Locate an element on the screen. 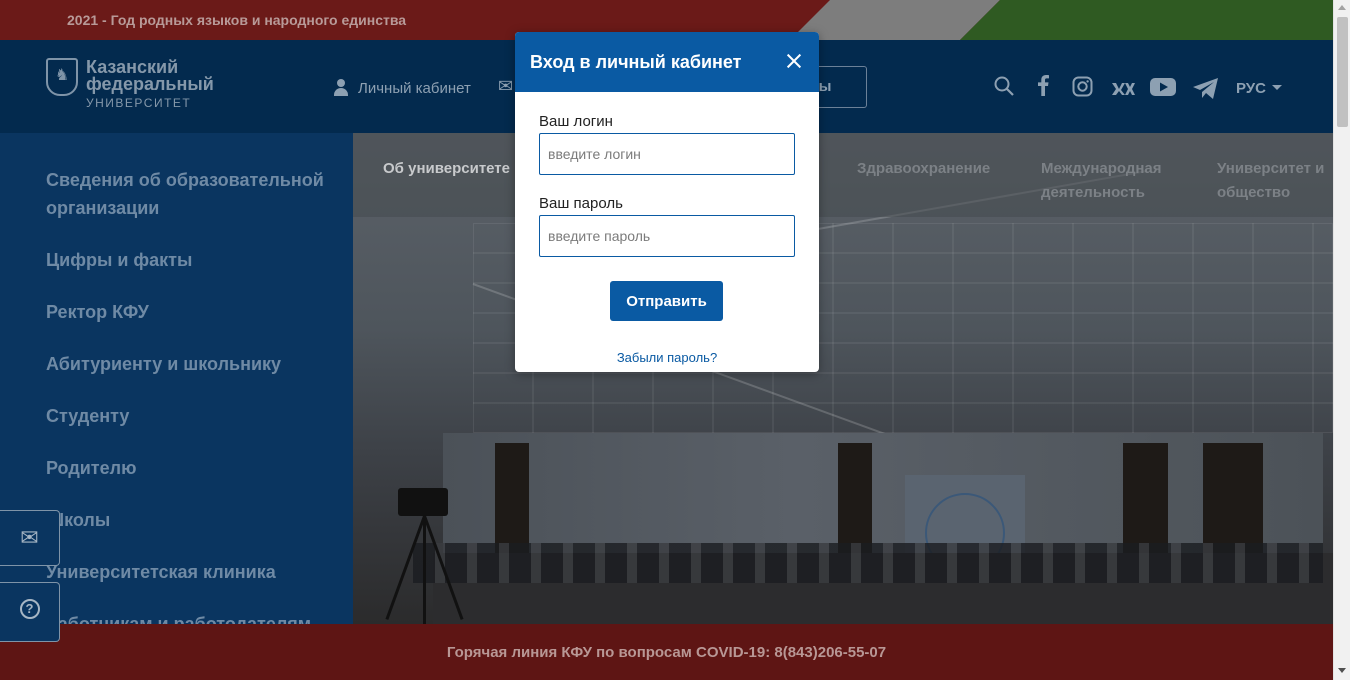 The image size is (1350, 680). login-modal-title: Вход в личный кабинет is located at coordinates (636, 62).